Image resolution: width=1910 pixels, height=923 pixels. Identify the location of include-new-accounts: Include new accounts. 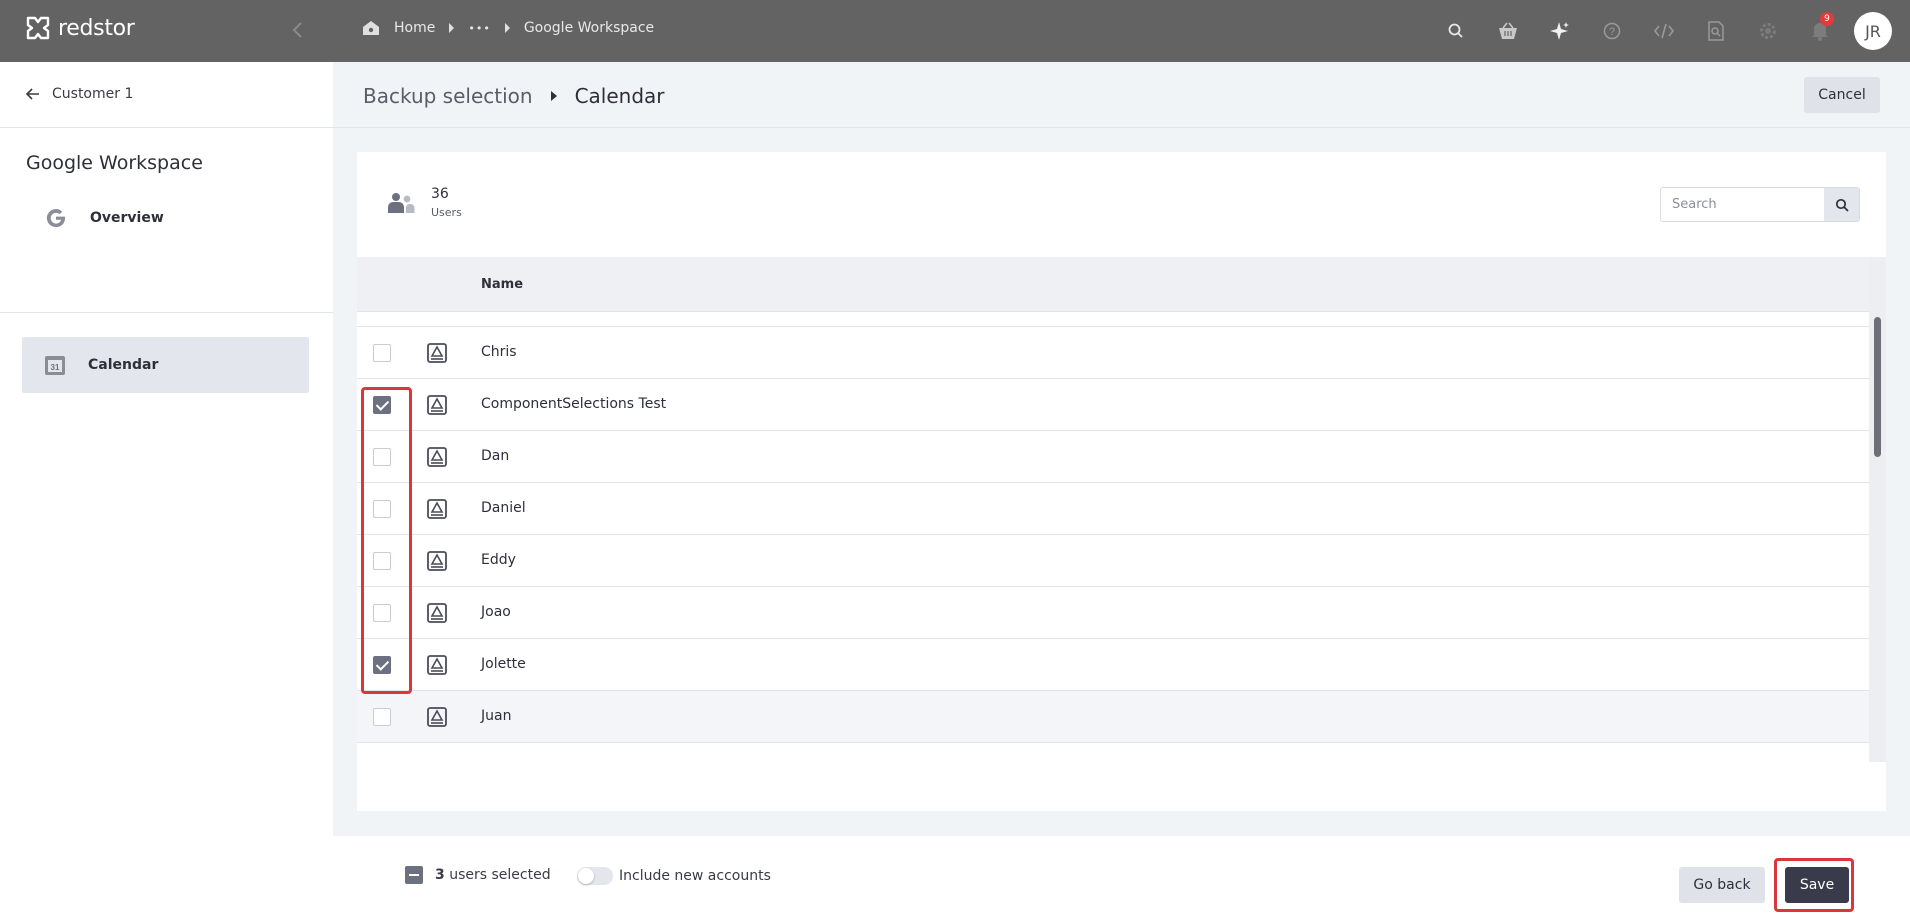
(674, 876).